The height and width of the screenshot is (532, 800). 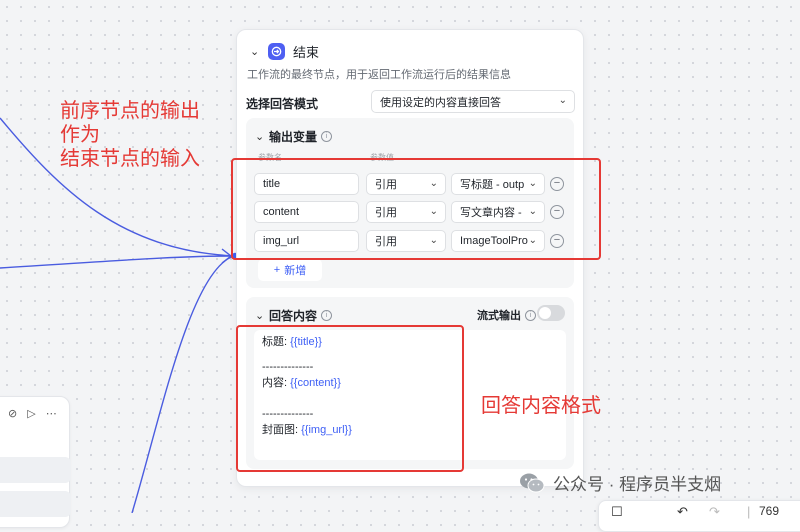 I want to click on watermark: 公众号 · 程序员半支烟, so click(x=620, y=482).